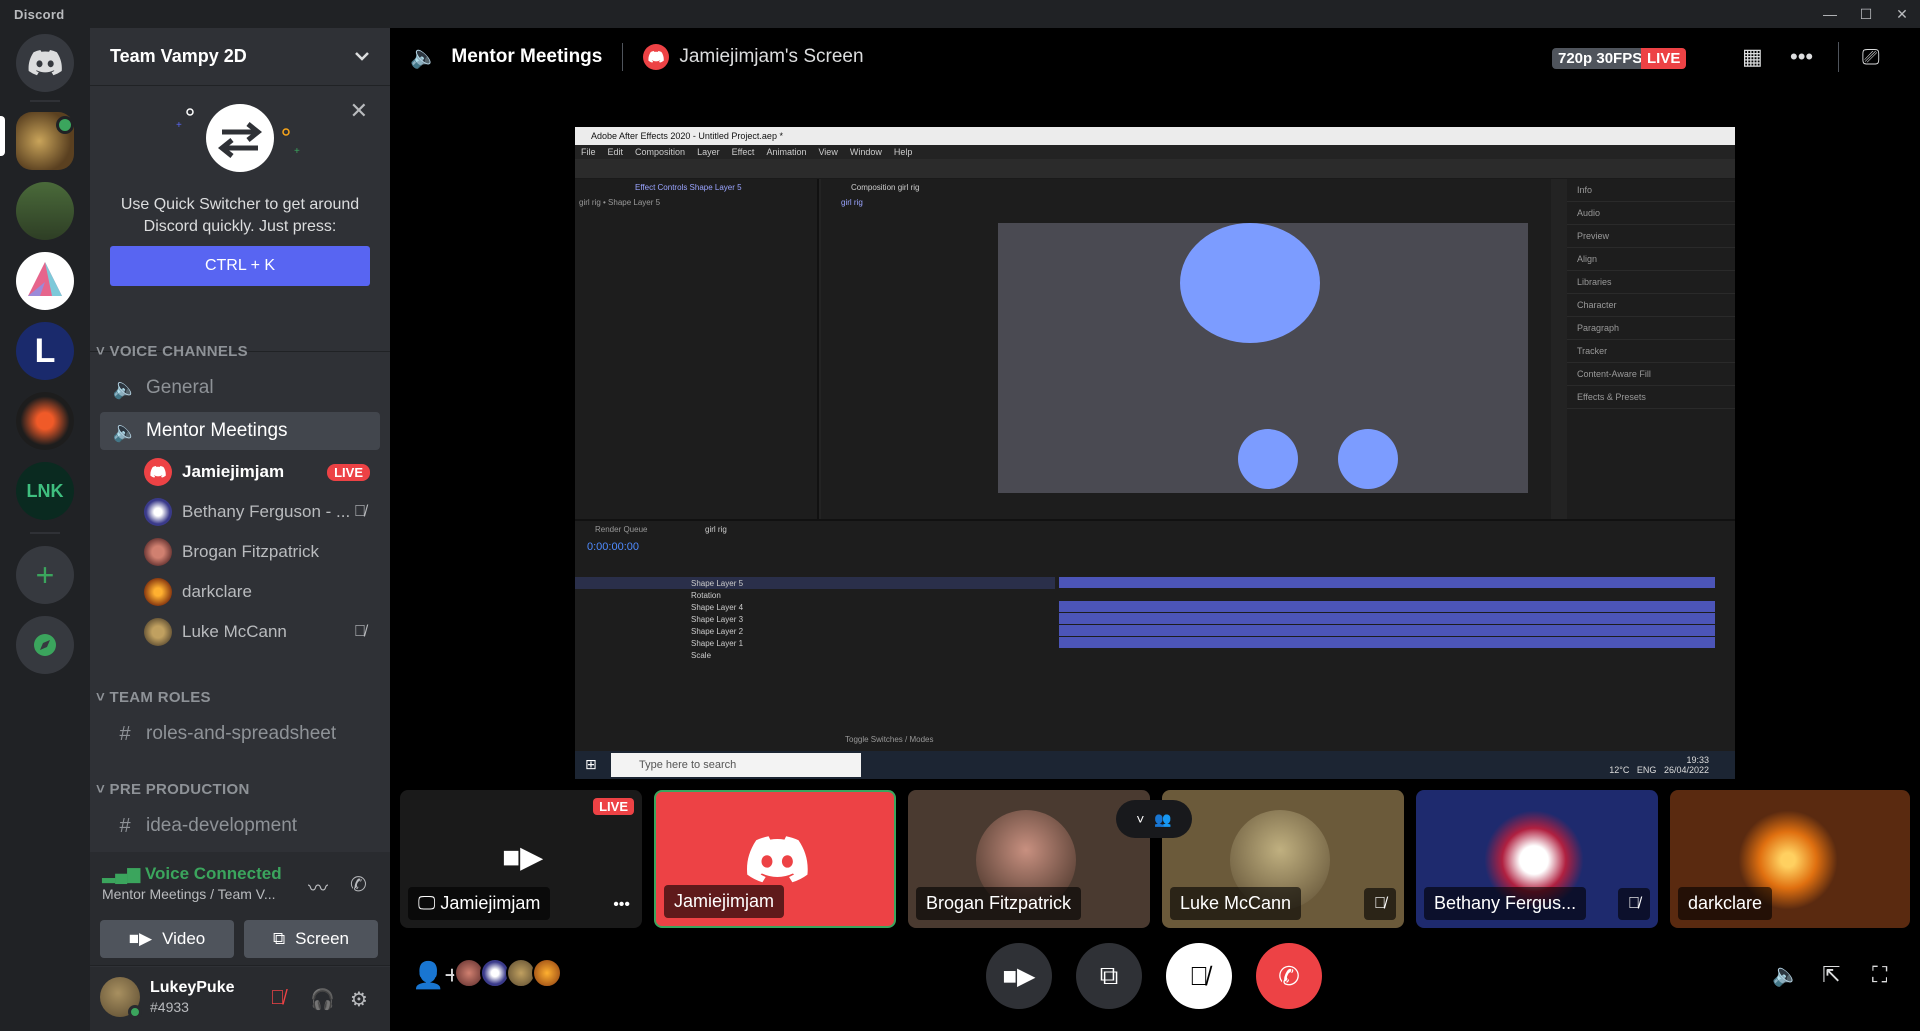 The width and height of the screenshot is (1920, 1031). What do you see at coordinates (1830, 14) in the screenshot?
I see `minimize-button: —` at bounding box center [1830, 14].